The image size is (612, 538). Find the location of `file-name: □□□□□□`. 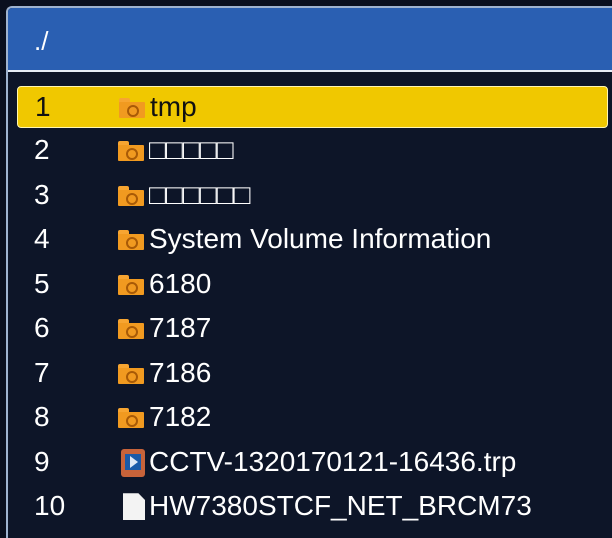

file-name: □□□□□□ is located at coordinates (200, 194).